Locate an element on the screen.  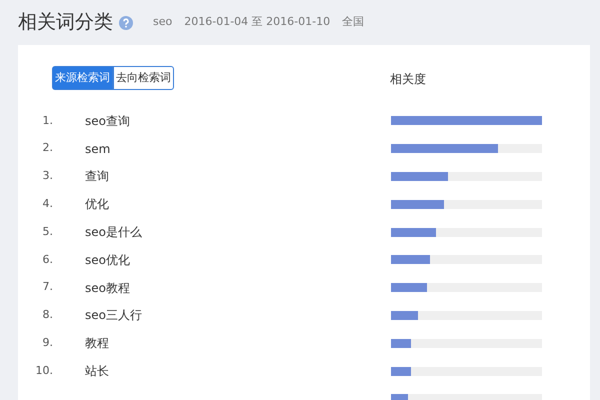
page-title: 相关词分类 is located at coordinates (65, 23).